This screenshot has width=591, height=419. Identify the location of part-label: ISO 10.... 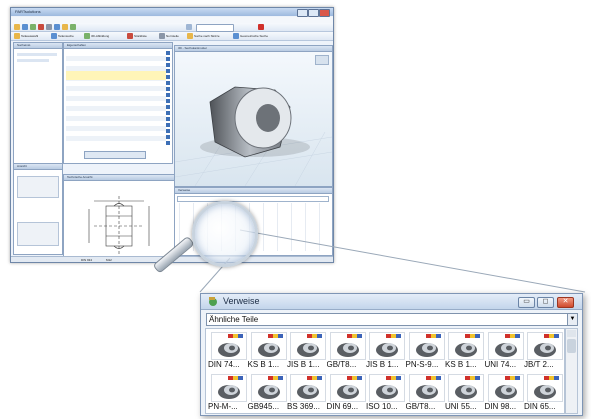
(382, 406).